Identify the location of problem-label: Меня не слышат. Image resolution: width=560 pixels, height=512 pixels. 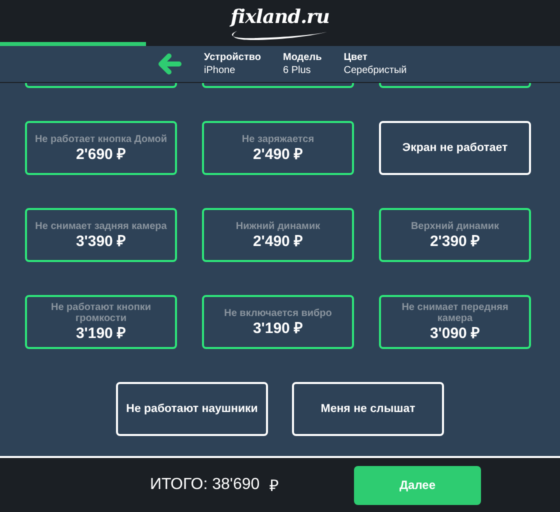
(368, 409).